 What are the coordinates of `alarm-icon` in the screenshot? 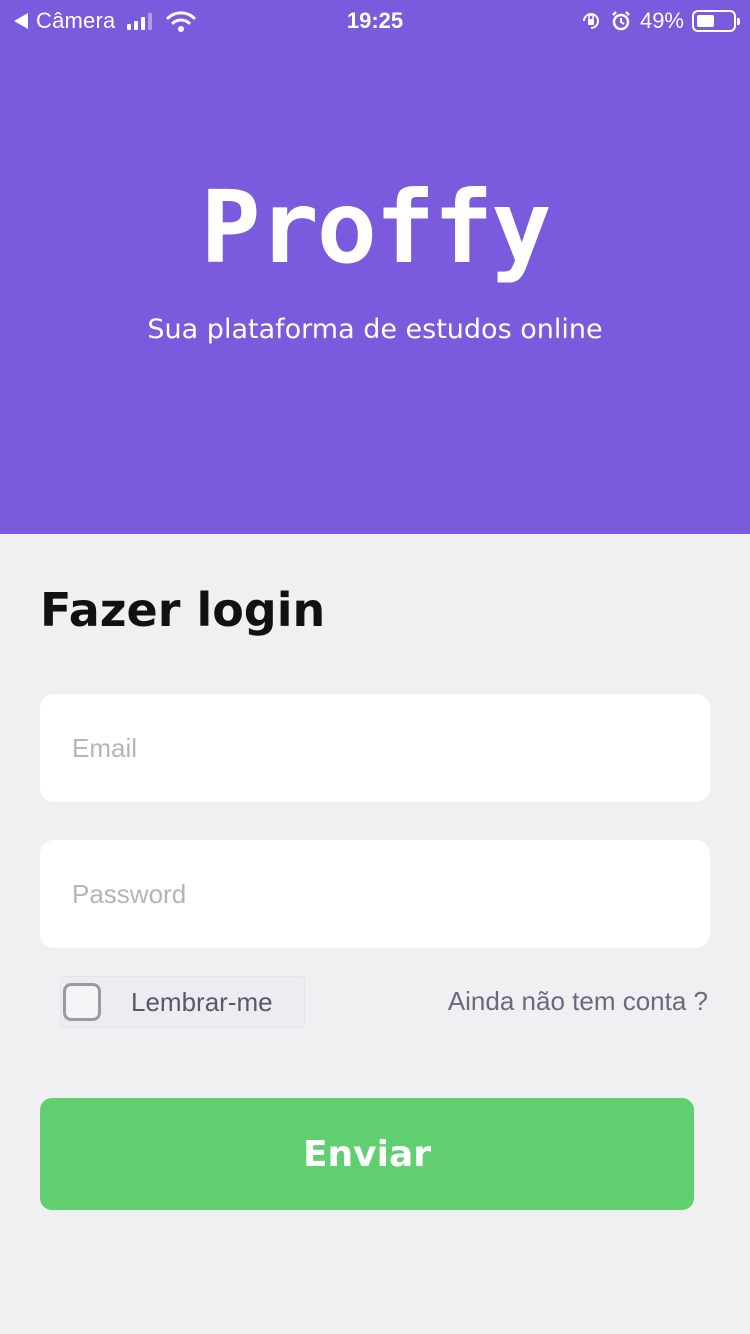 It's located at (621, 21).